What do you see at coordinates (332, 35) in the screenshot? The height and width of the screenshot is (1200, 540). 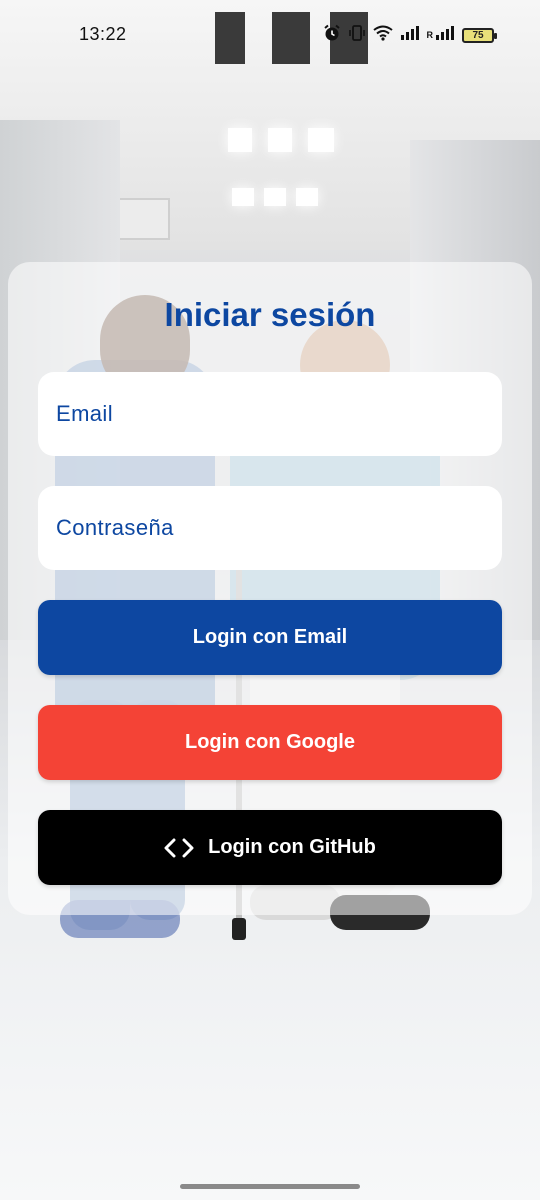 I see `alarm-icon` at bounding box center [332, 35].